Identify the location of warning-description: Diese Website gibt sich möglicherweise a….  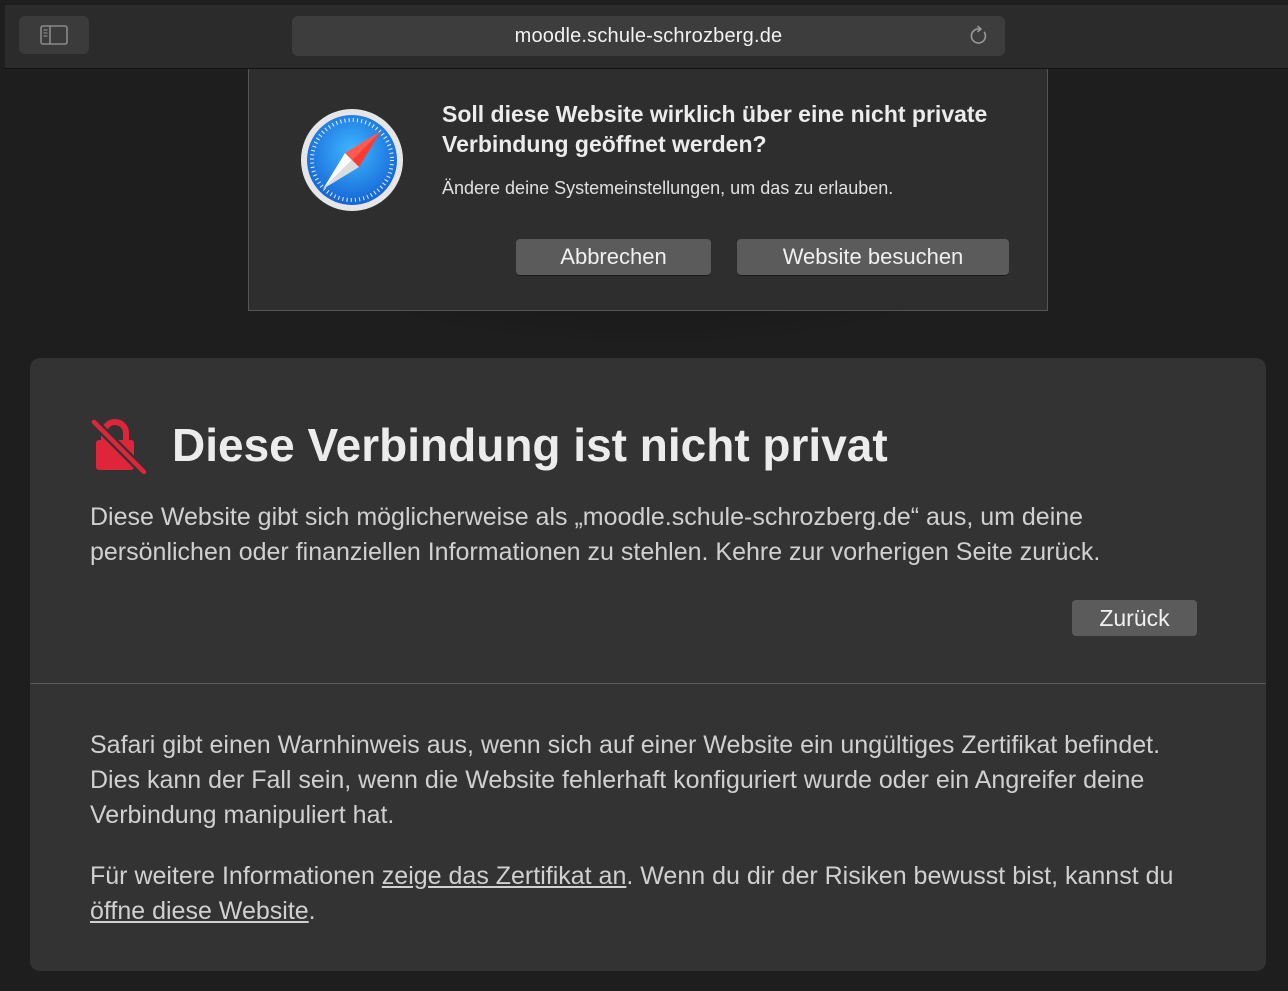
(595, 534).